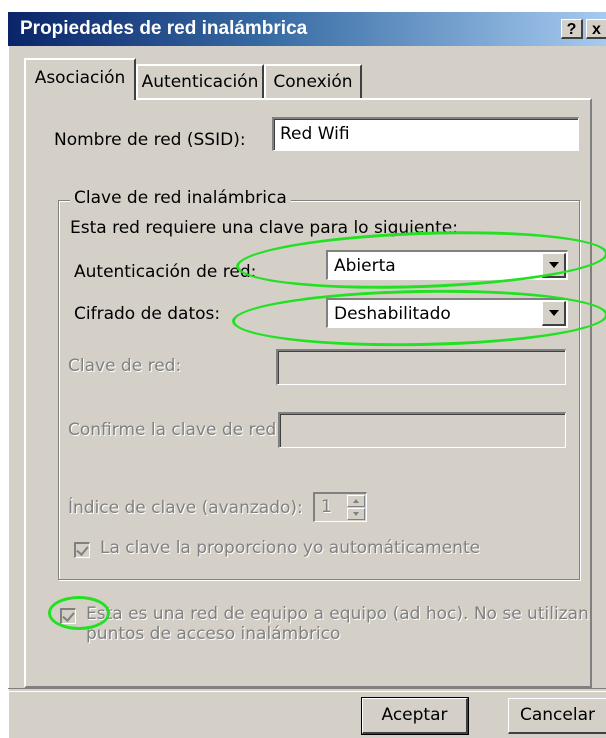 Image resolution: width=606 pixels, height=738 pixels. I want to click on network-key-group-legend: Clave de red inalámbrica, so click(180, 198).